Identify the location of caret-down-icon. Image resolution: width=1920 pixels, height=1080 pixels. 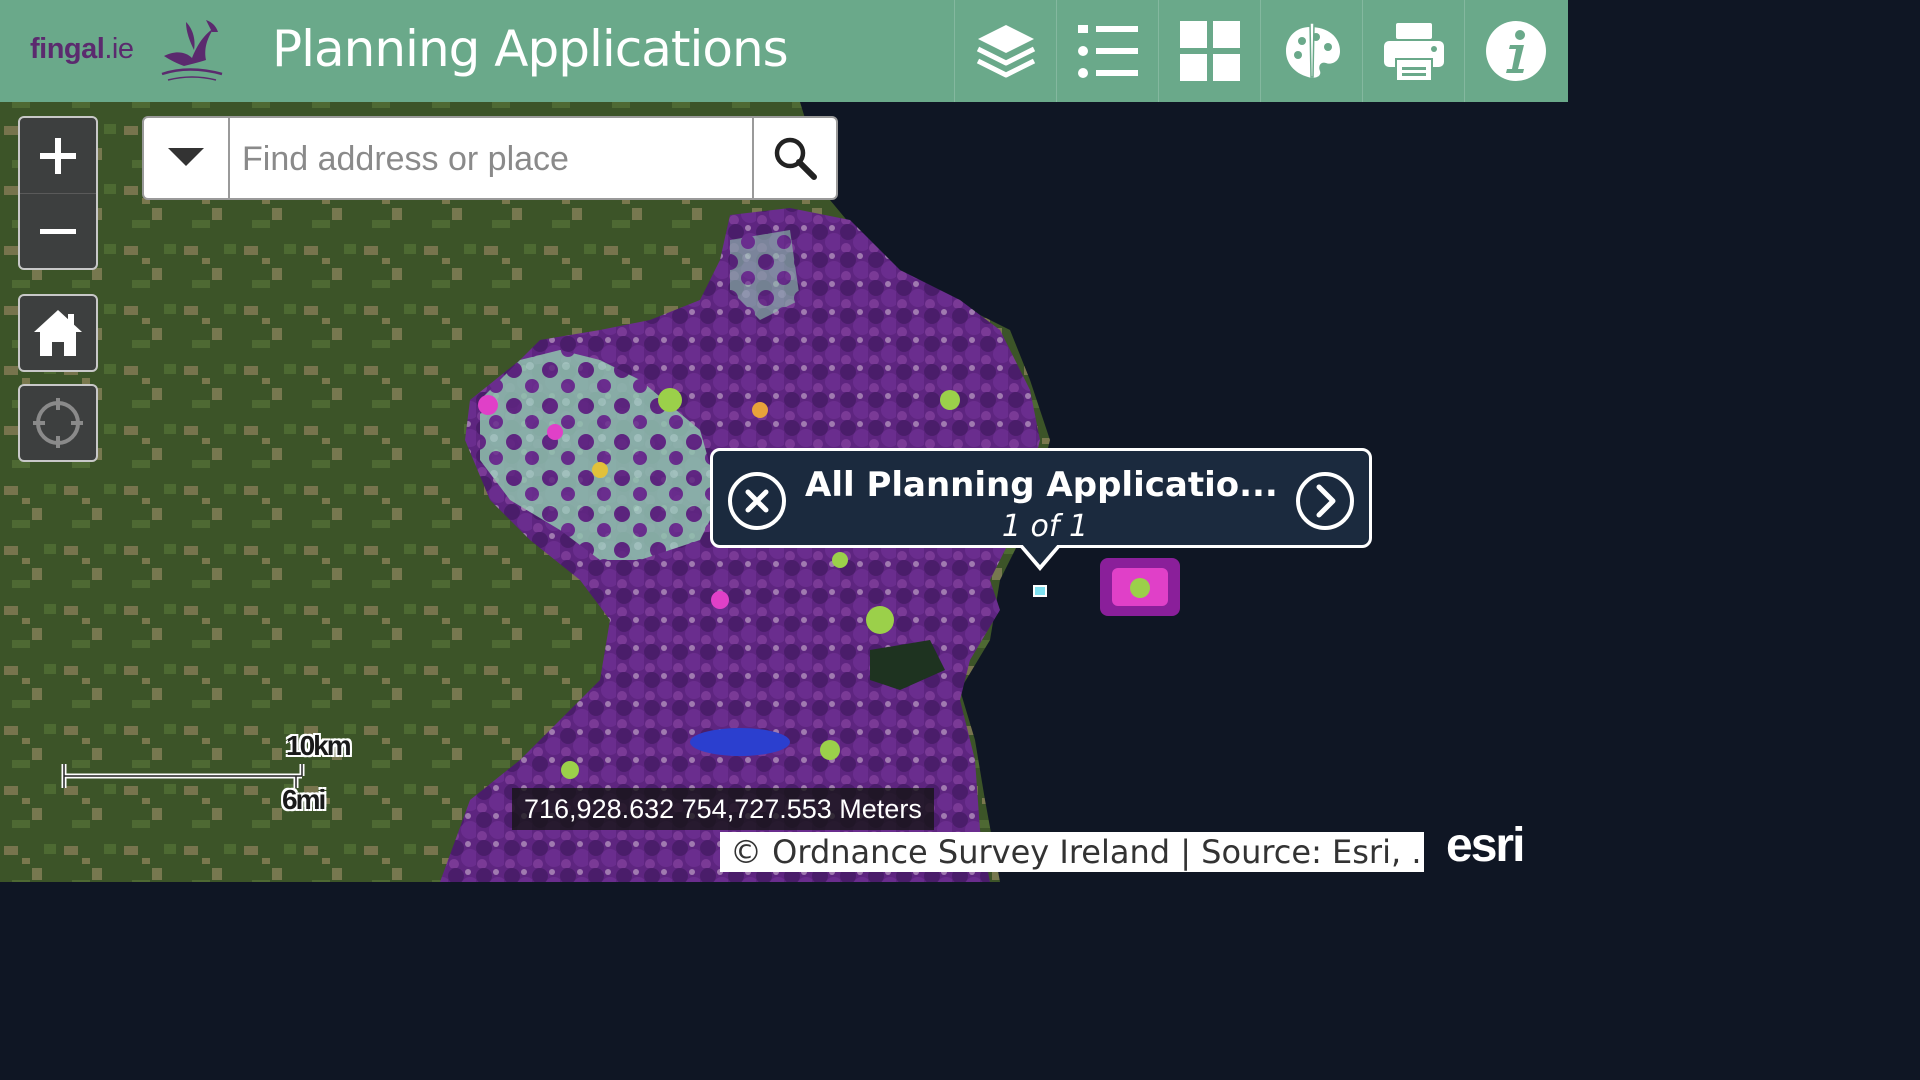
(186, 157).